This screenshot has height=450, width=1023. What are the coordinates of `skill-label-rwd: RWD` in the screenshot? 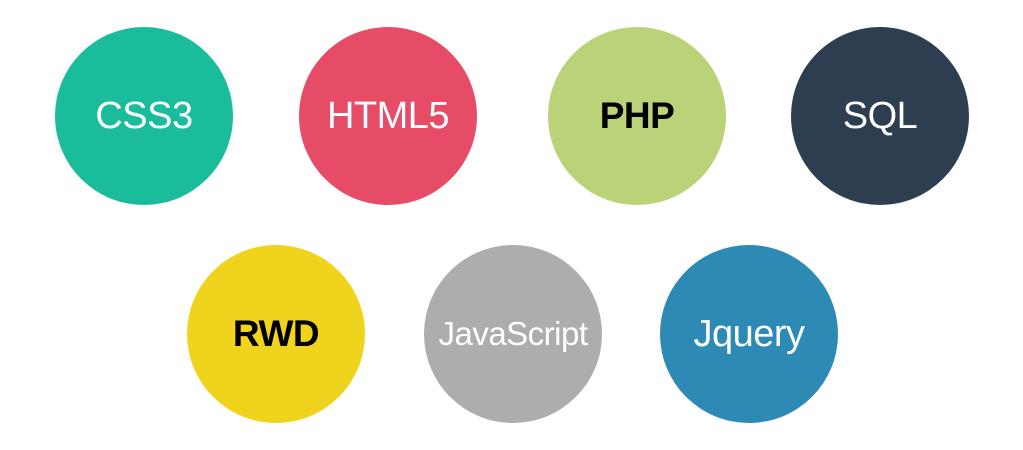 It's located at (276, 333).